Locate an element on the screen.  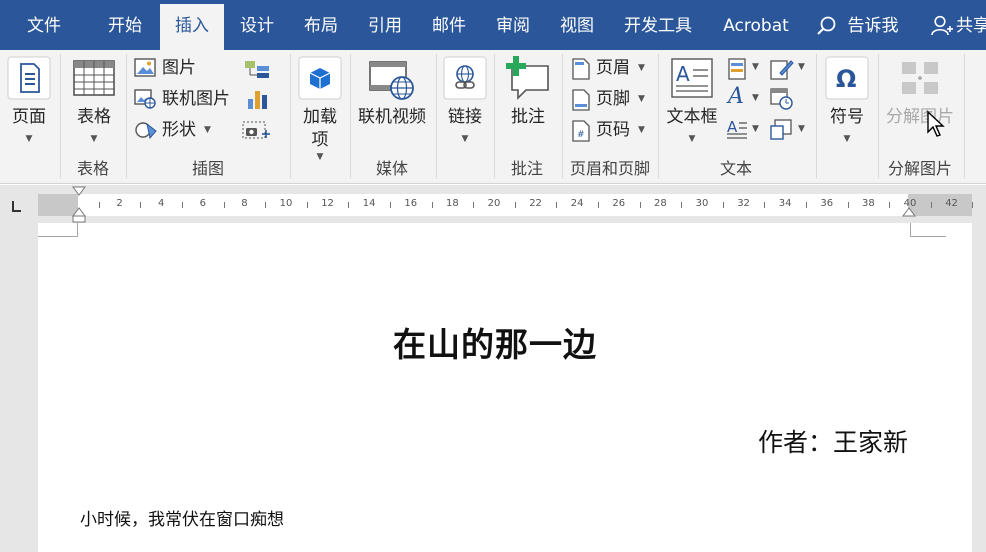
tab-stop-selector-icon is located at coordinates (16, 207).